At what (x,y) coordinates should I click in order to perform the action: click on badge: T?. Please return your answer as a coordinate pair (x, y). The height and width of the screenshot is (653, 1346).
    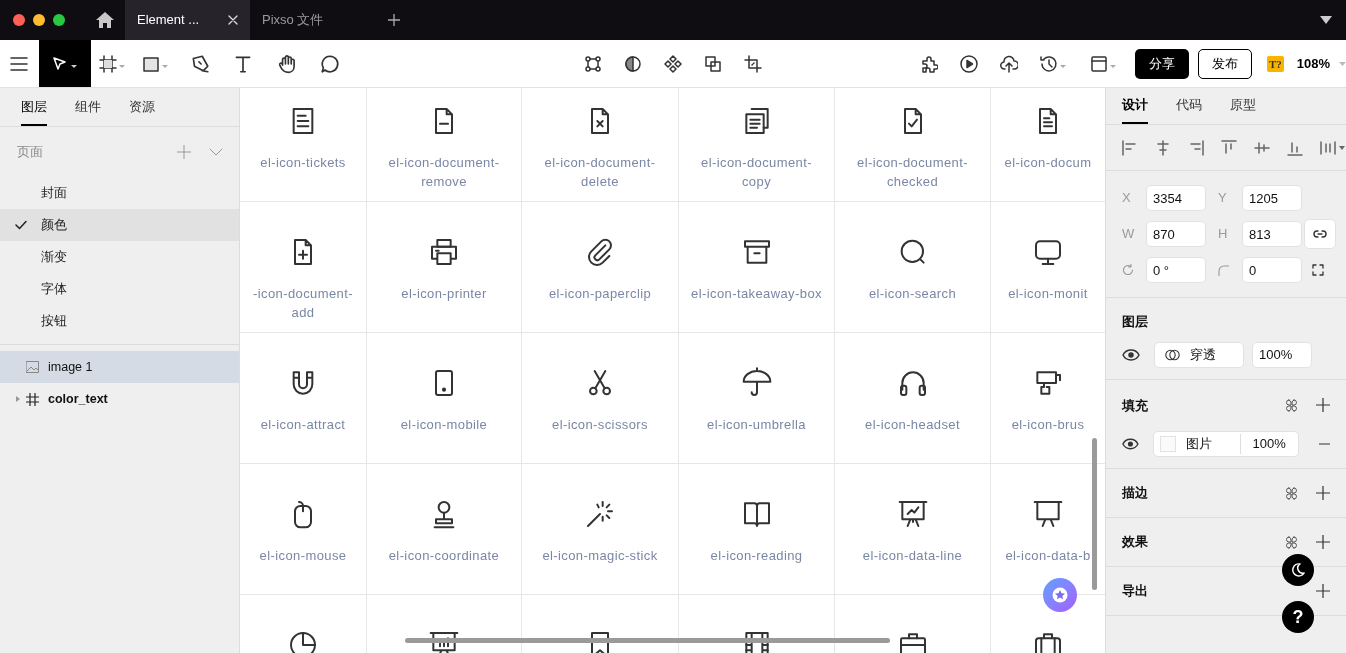
    Looking at the image, I should click on (1275, 63).